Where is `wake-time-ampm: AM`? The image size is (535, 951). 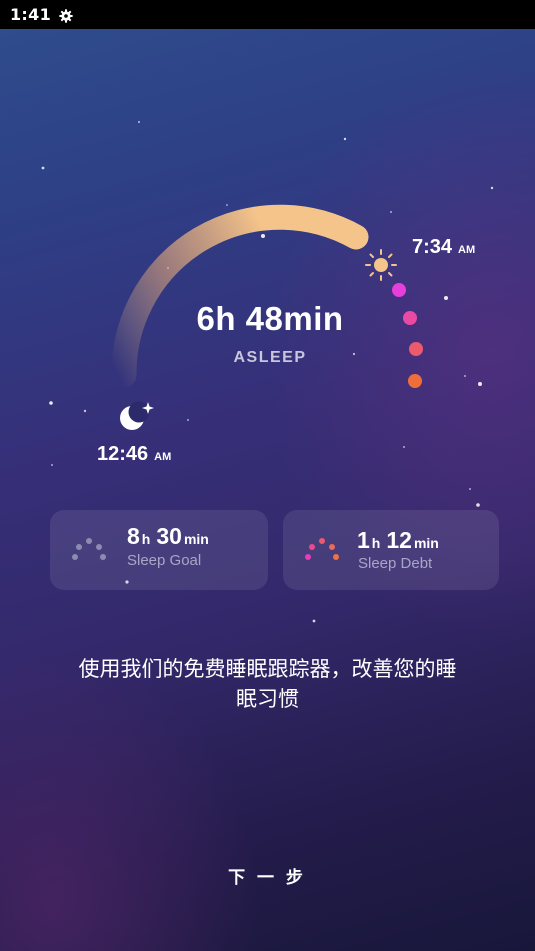 wake-time-ampm: AM is located at coordinates (467, 250).